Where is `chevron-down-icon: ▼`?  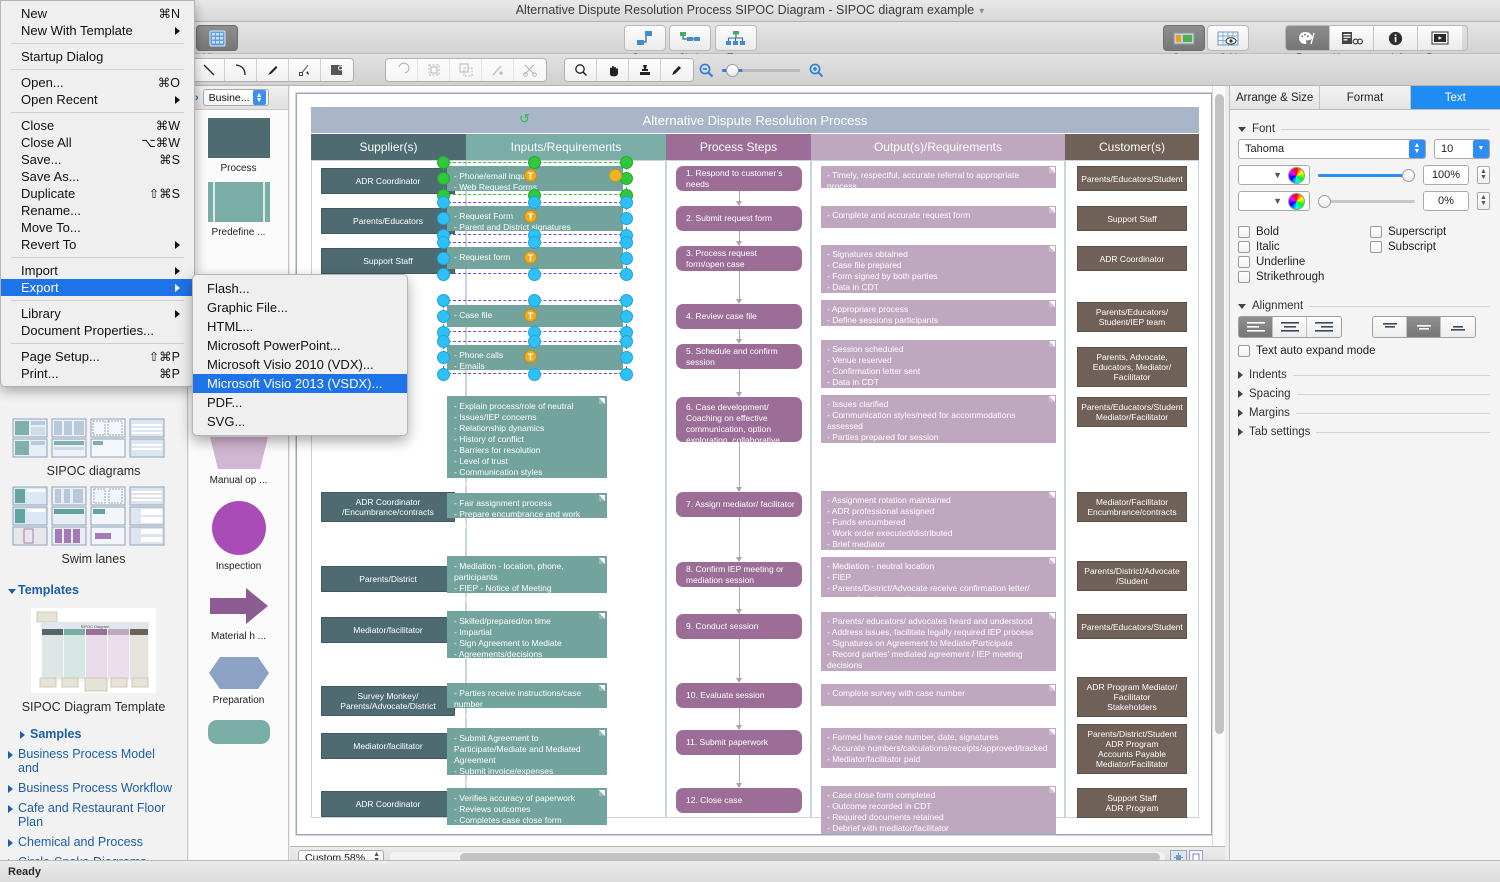
chevron-down-icon: ▼ is located at coordinates (1481, 149).